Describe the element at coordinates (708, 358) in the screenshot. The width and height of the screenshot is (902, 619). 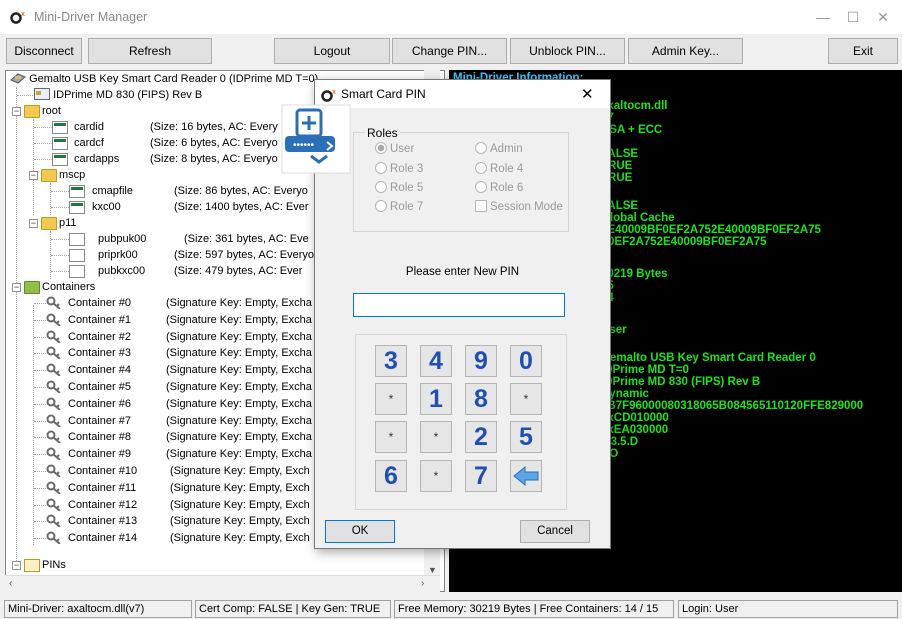
I see `info-value: Gemalto USB Key Smart Card Reader 0` at that location.